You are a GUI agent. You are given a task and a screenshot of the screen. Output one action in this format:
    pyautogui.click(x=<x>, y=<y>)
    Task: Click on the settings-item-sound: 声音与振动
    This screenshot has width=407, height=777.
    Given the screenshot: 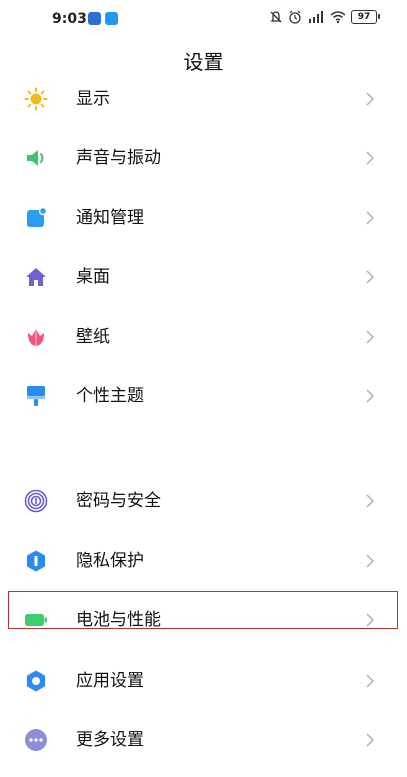 What is the action you would take?
    pyautogui.click(x=203, y=158)
    